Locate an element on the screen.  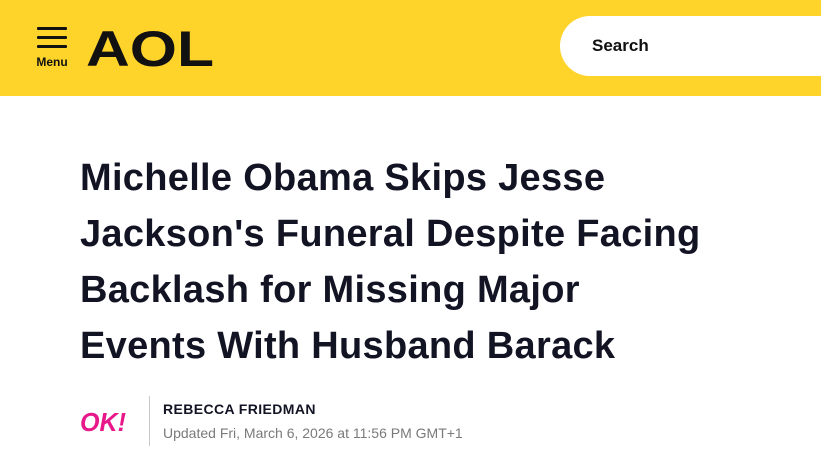
headline-line: Michelle Obama Skips Jesse is located at coordinates (343, 178).